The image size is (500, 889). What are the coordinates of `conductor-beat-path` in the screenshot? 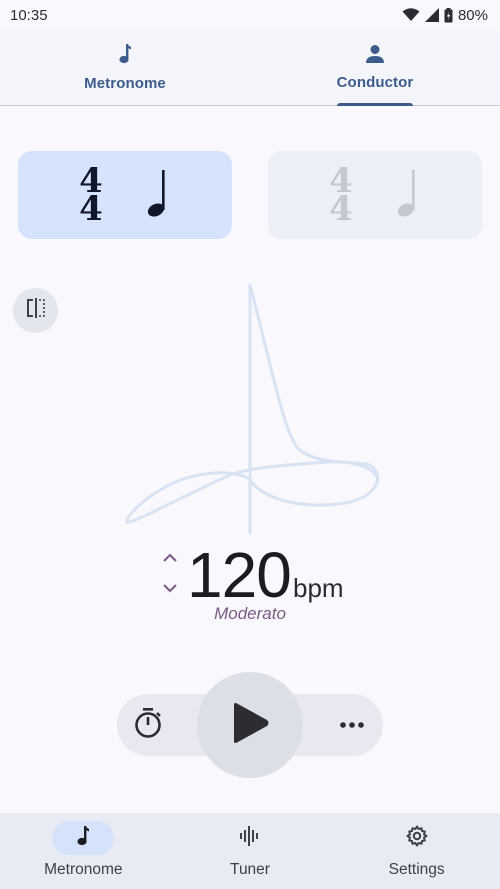 It's located at (252, 409).